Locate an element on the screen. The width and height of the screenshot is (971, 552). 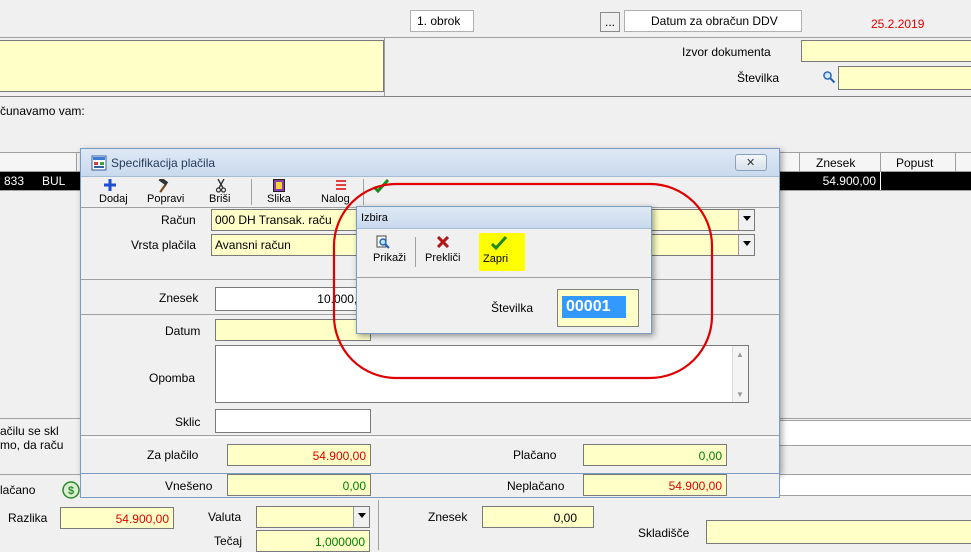
spec-title: Specifikacija plačila is located at coordinates (163, 163).